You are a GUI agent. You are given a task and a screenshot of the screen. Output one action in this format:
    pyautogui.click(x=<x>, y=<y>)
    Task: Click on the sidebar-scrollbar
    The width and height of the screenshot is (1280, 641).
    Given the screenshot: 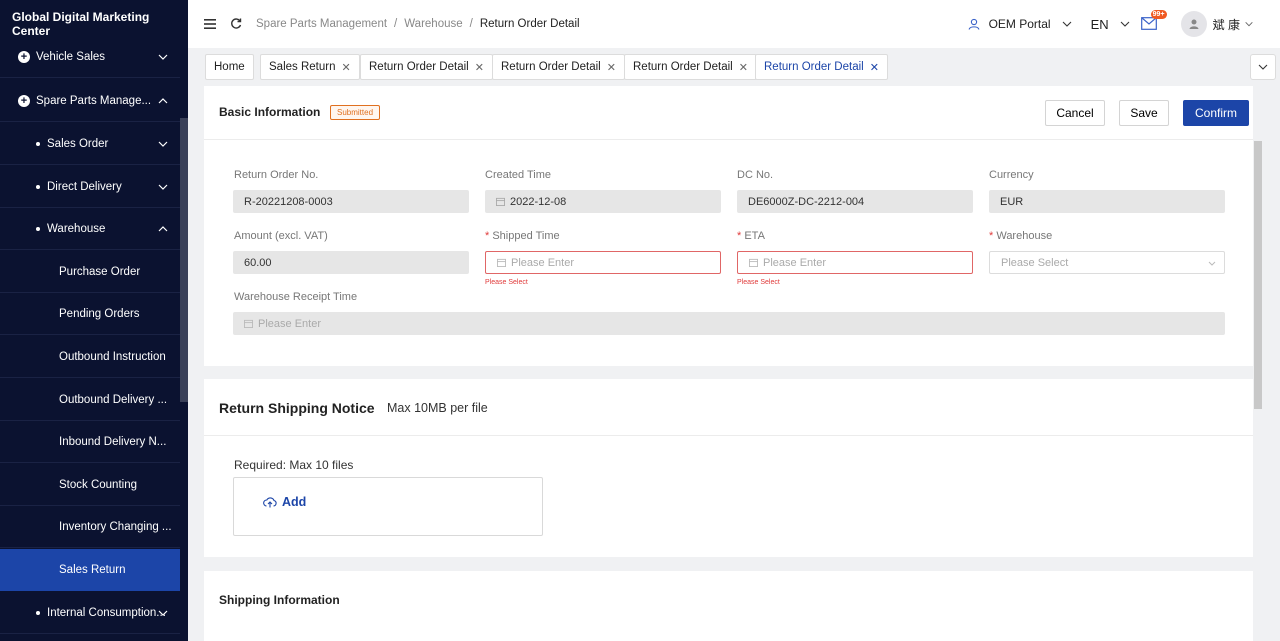 What is the action you would take?
    pyautogui.click(x=184, y=260)
    